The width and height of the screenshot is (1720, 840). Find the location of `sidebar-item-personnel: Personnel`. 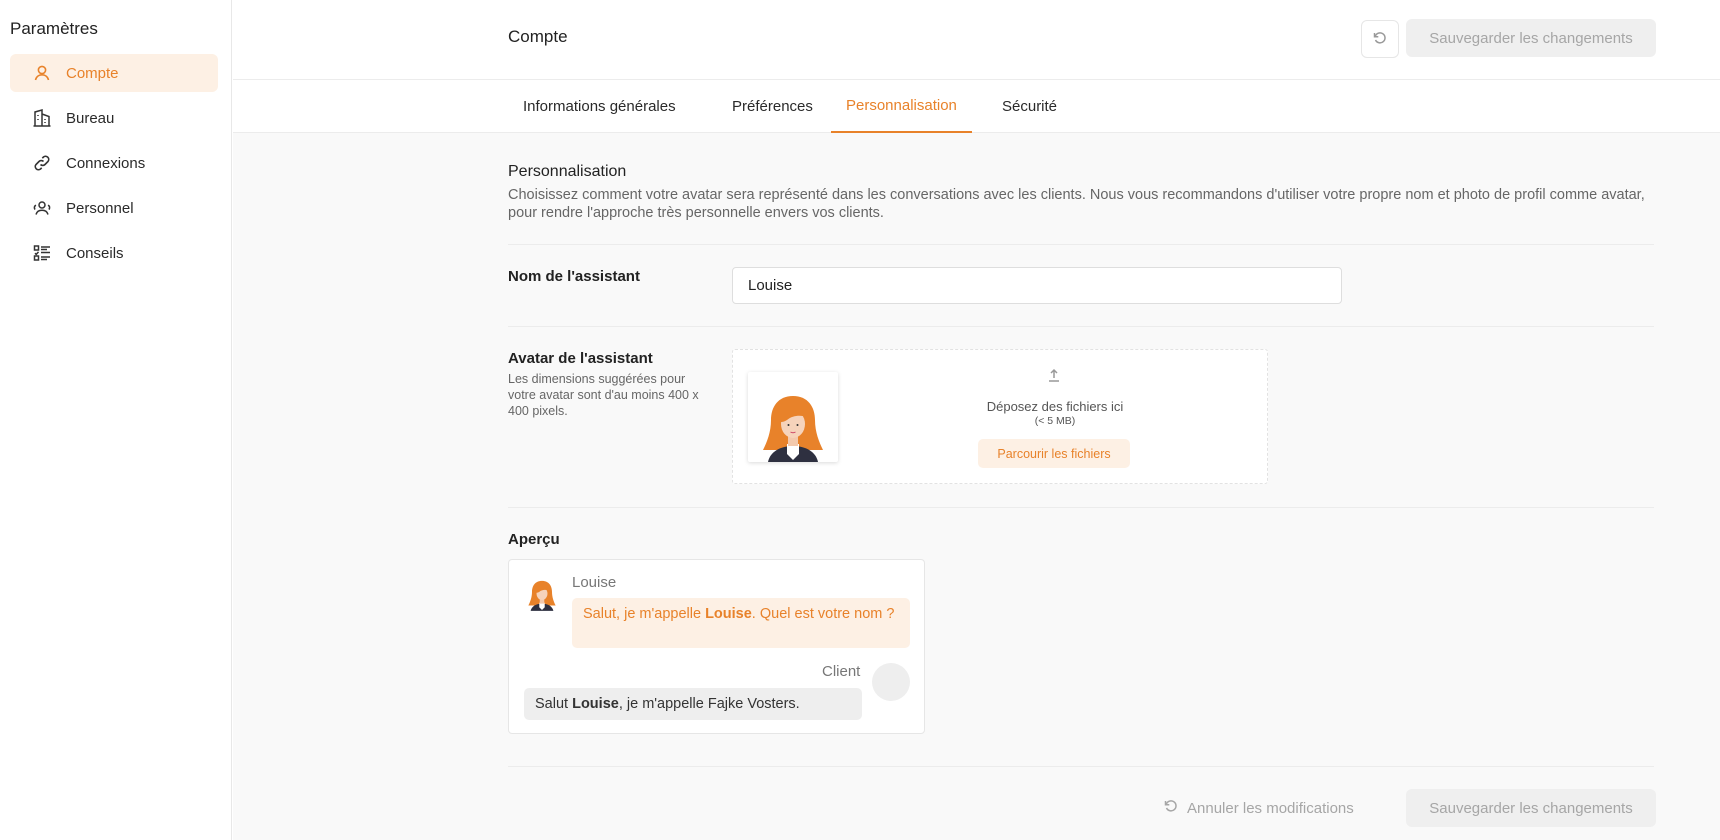

sidebar-item-personnel: Personnel is located at coordinates (114, 208).